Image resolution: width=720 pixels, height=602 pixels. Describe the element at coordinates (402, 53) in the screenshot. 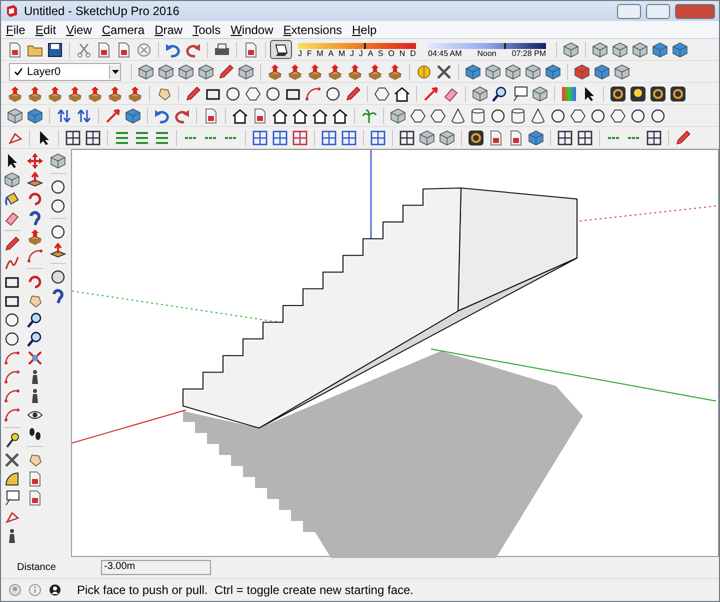

I see `month-label: N` at that location.